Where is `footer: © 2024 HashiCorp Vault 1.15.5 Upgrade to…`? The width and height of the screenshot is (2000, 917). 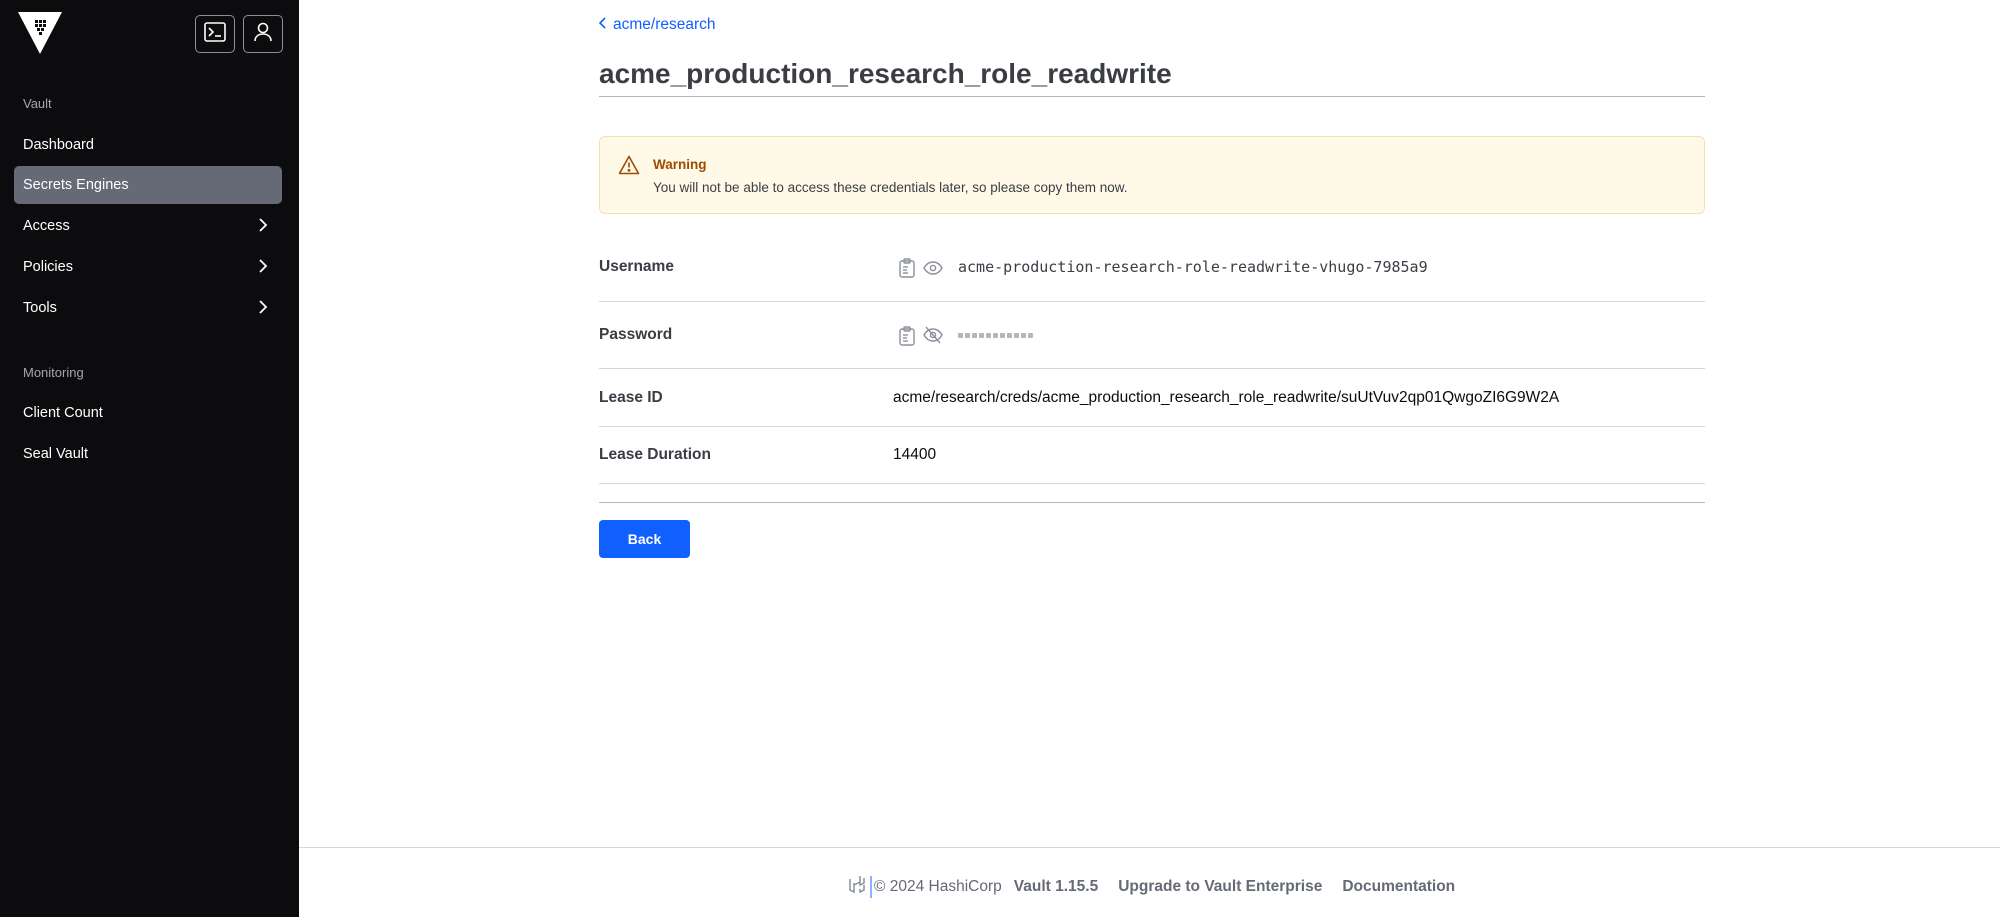
footer: © 2024 HashiCorp Vault 1.15.5 Upgrade to… is located at coordinates (1149, 882).